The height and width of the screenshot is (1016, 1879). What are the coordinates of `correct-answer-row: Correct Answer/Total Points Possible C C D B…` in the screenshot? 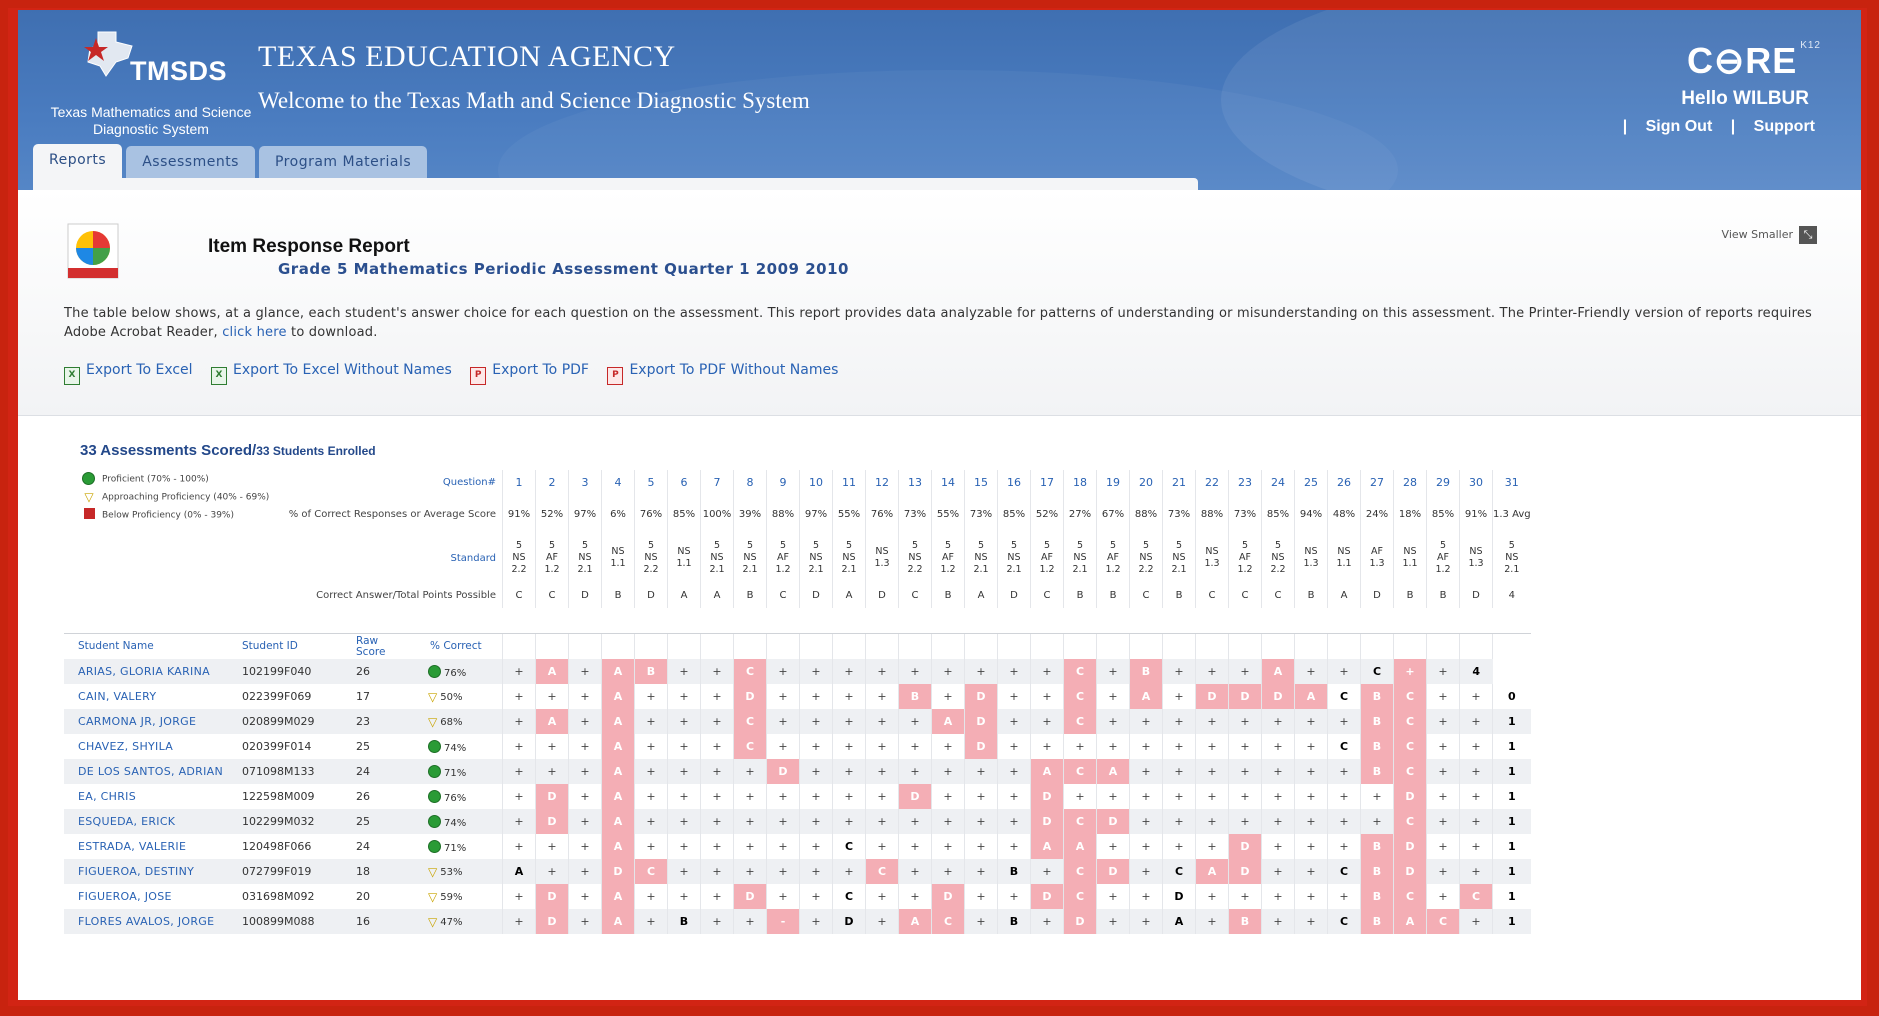 It's located at (797, 595).